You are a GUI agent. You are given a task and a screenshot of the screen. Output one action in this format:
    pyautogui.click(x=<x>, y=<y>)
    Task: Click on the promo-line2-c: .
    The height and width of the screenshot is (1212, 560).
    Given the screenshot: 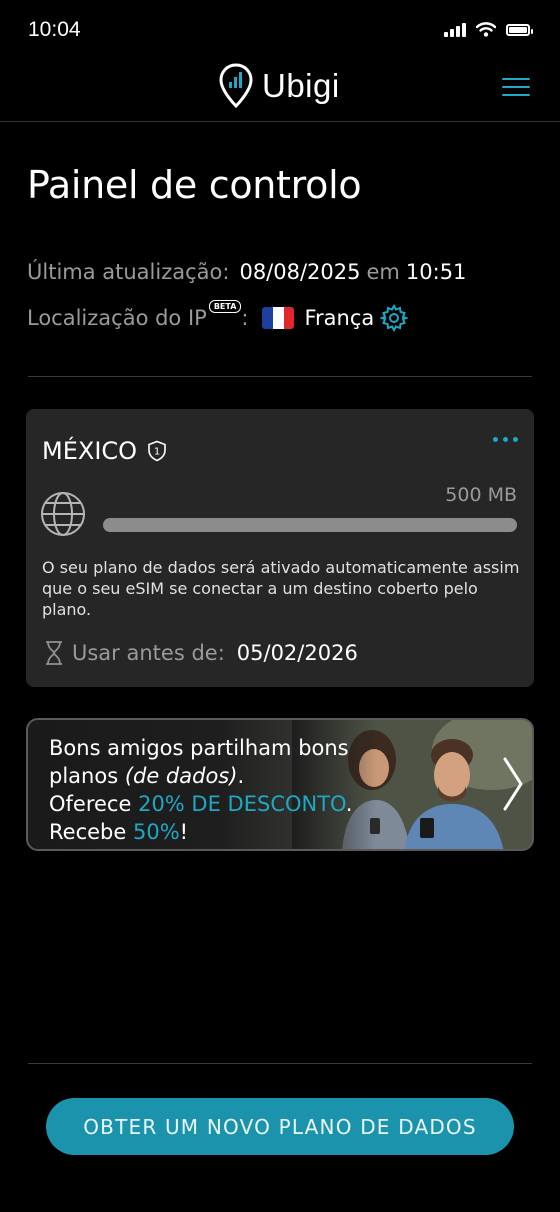 What is the action you would take?
    pyautogui.click(x=241, y=776)
    